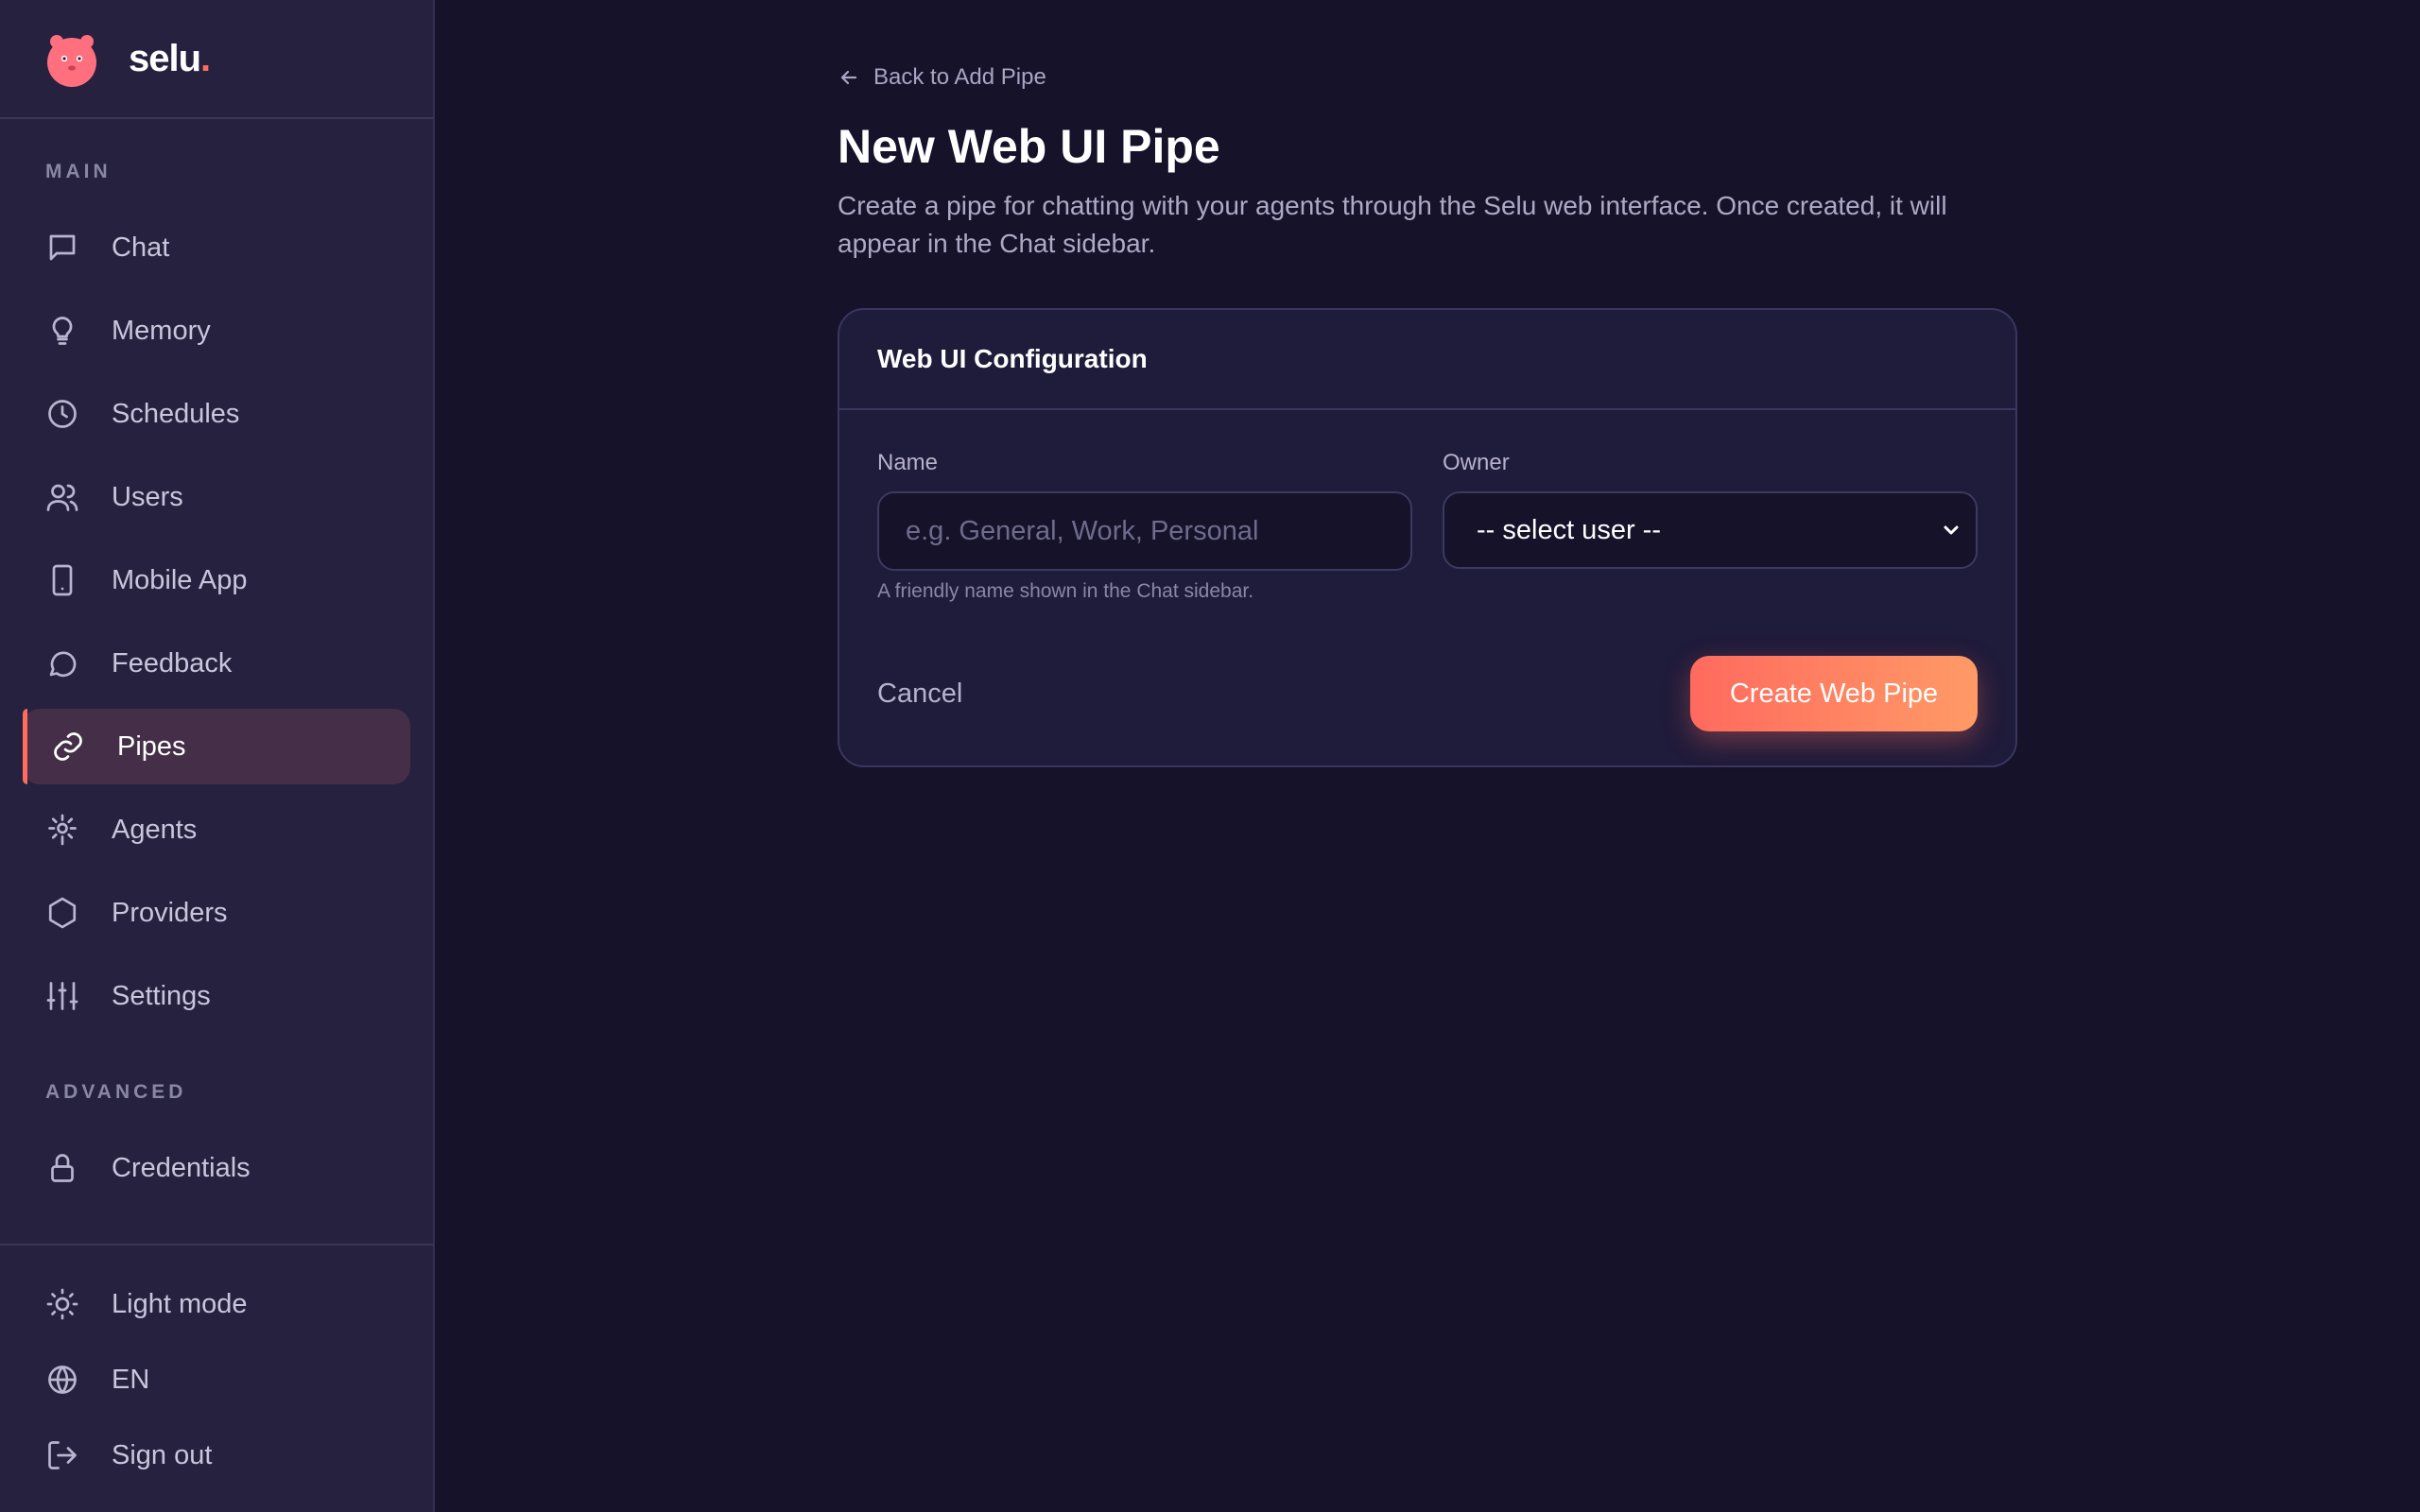 The height and width of the screenshot is (1512, 2420). What do you see at coordinates (217, 996) in the screenshot?
I see `sidebar-item-settings: Settings` at bounding box center [217, 996].